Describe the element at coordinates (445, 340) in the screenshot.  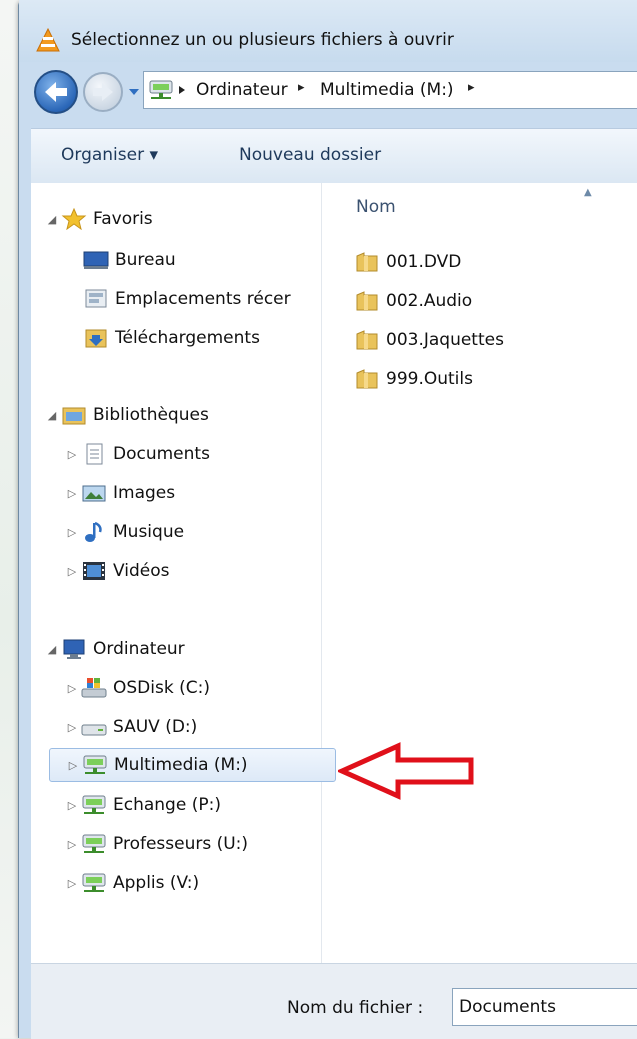
I see `file-name: 003.Jaquettes` at that location.